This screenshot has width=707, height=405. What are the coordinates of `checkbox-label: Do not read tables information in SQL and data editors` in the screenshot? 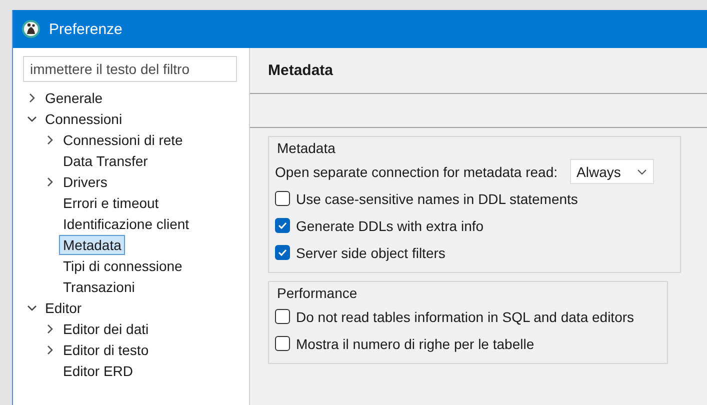 It's located at (465, 316).